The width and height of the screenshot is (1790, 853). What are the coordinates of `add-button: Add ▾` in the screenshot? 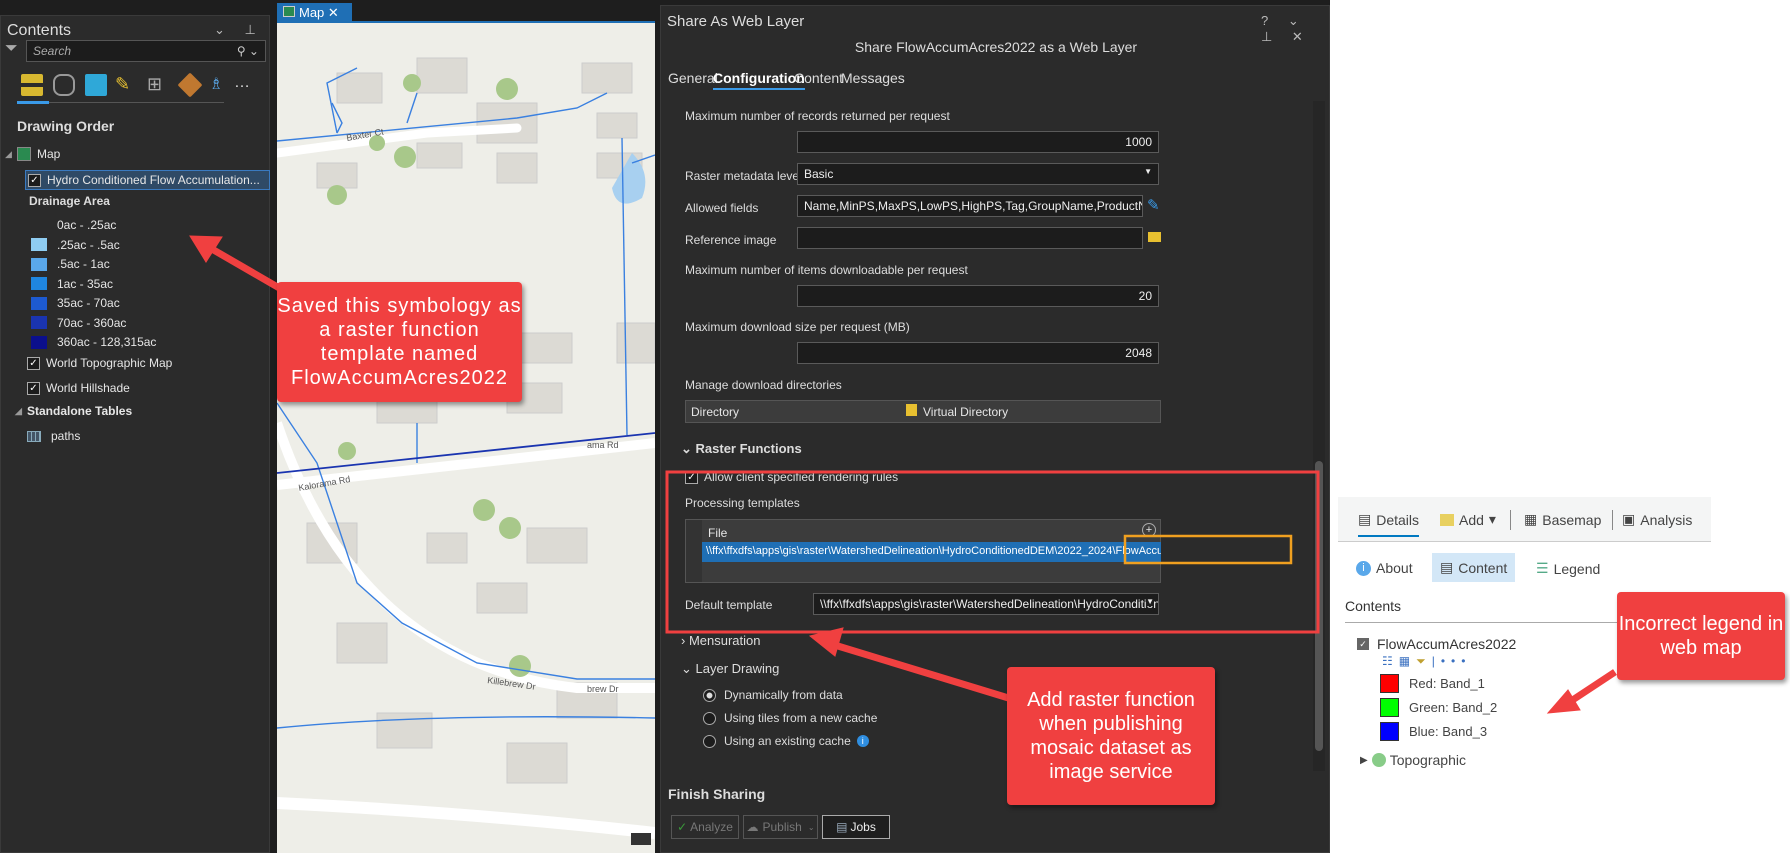 It's located at (1468, 519).